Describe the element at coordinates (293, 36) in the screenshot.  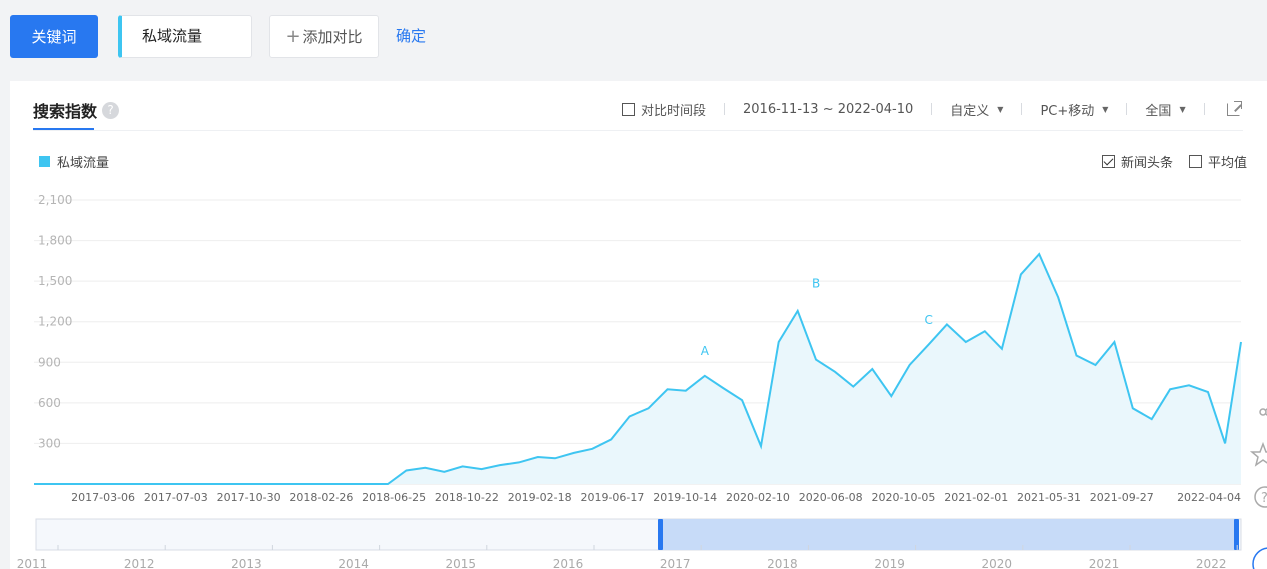
I see `plus-icon: +` at that location.